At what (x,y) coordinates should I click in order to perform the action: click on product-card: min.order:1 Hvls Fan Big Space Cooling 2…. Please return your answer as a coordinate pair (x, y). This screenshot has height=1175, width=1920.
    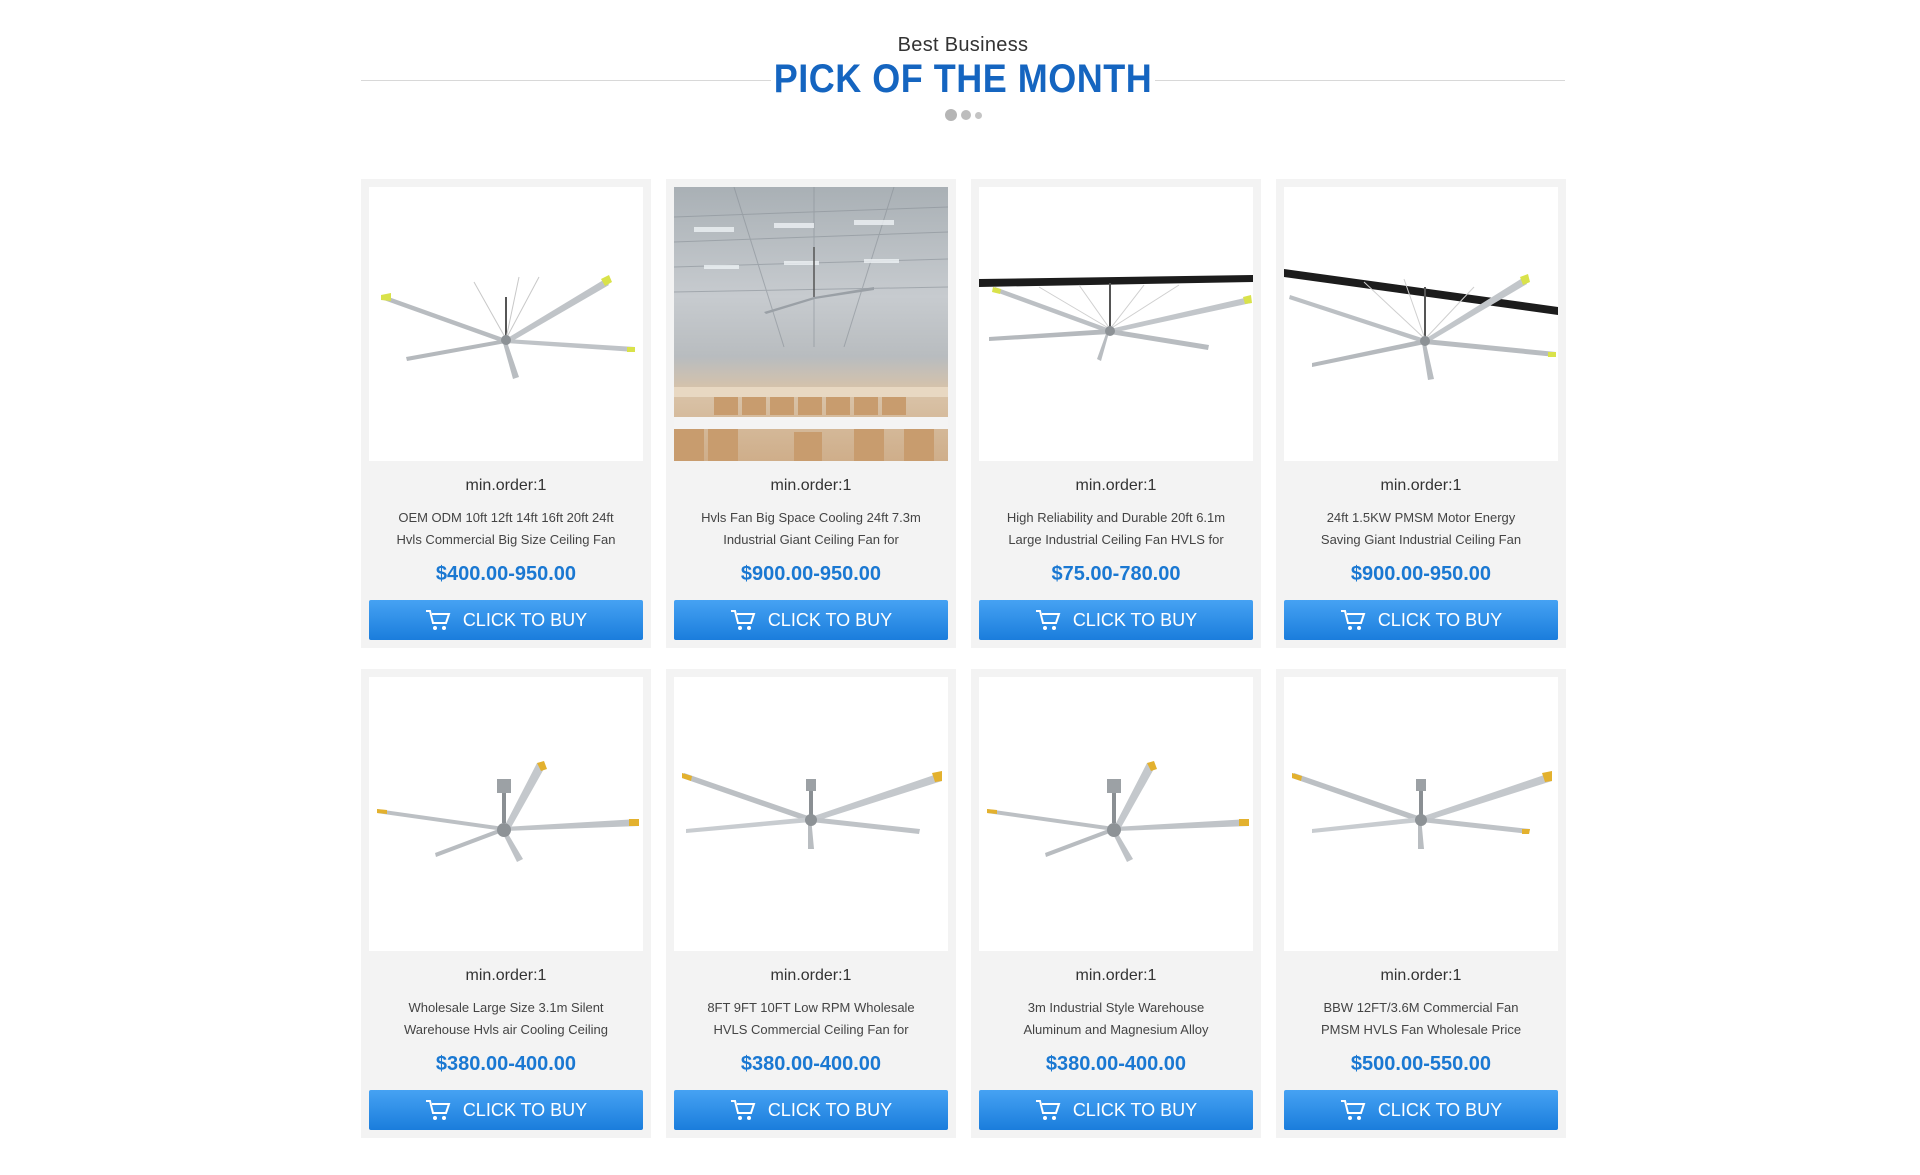
    Looking at the image, I should click on (811, 413).